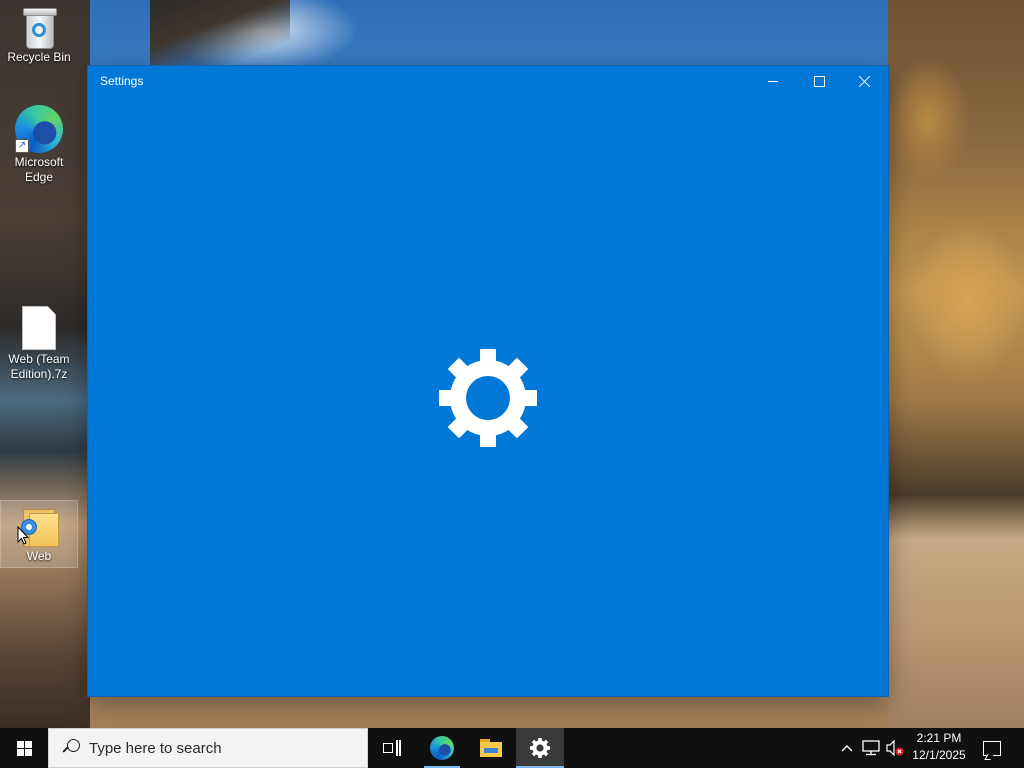 Image resolution: width=1024 pixels, height=768 pixels. Describe the element at coordinates (39, 534) in the screenshot. I see `desktop-icon-web: Web` at that location.